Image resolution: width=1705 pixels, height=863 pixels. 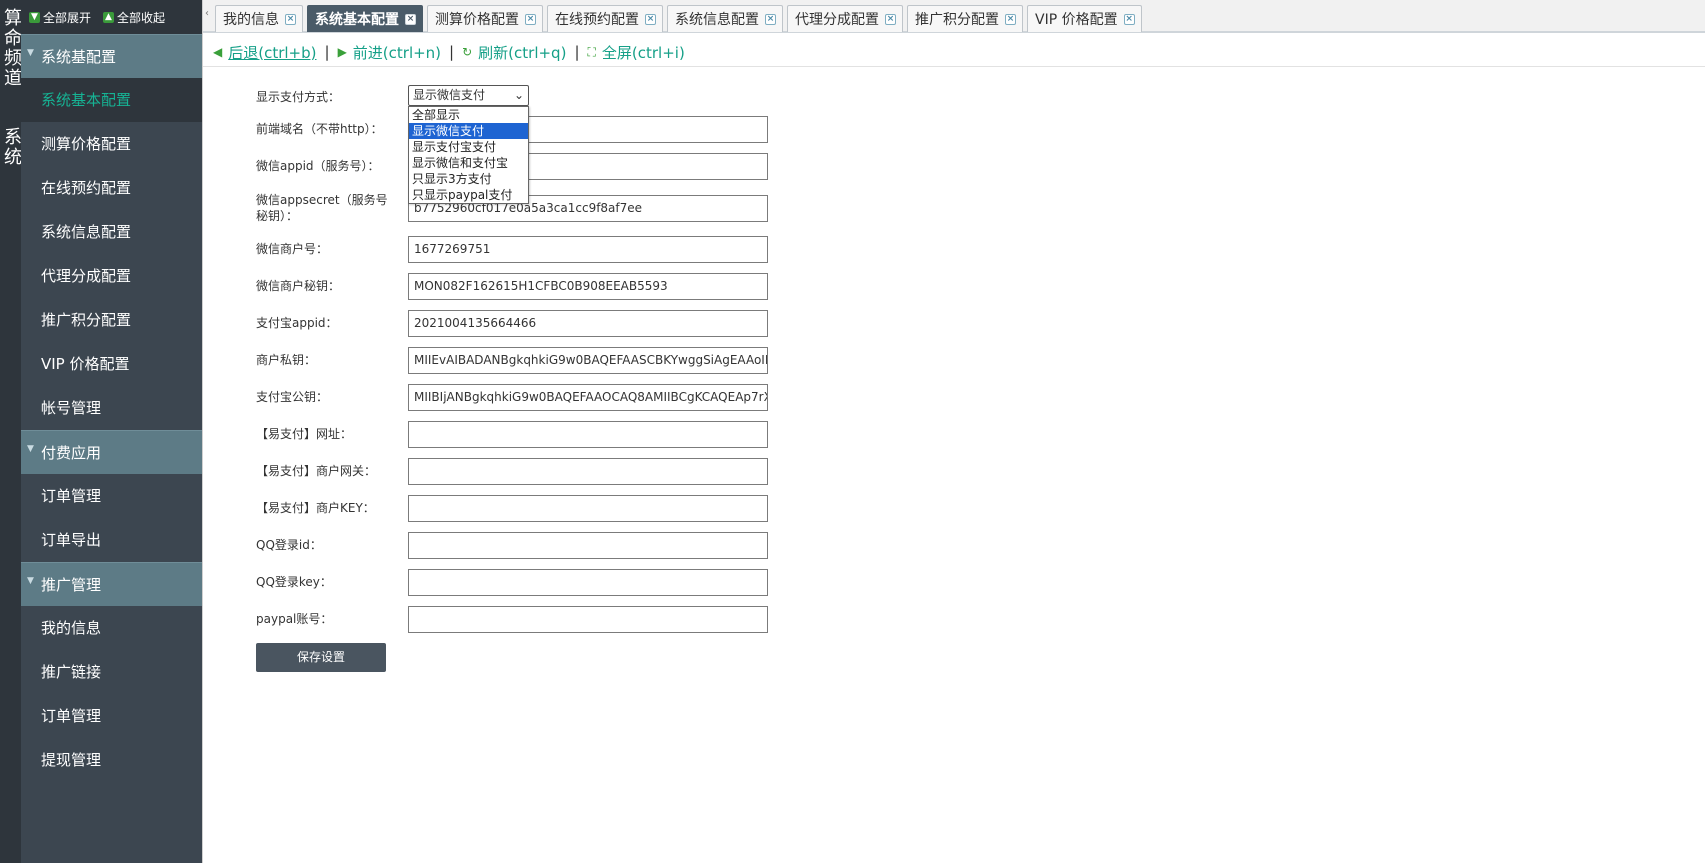 I want to click on field-label: QQ登录key：, so click(x=294, y=582).